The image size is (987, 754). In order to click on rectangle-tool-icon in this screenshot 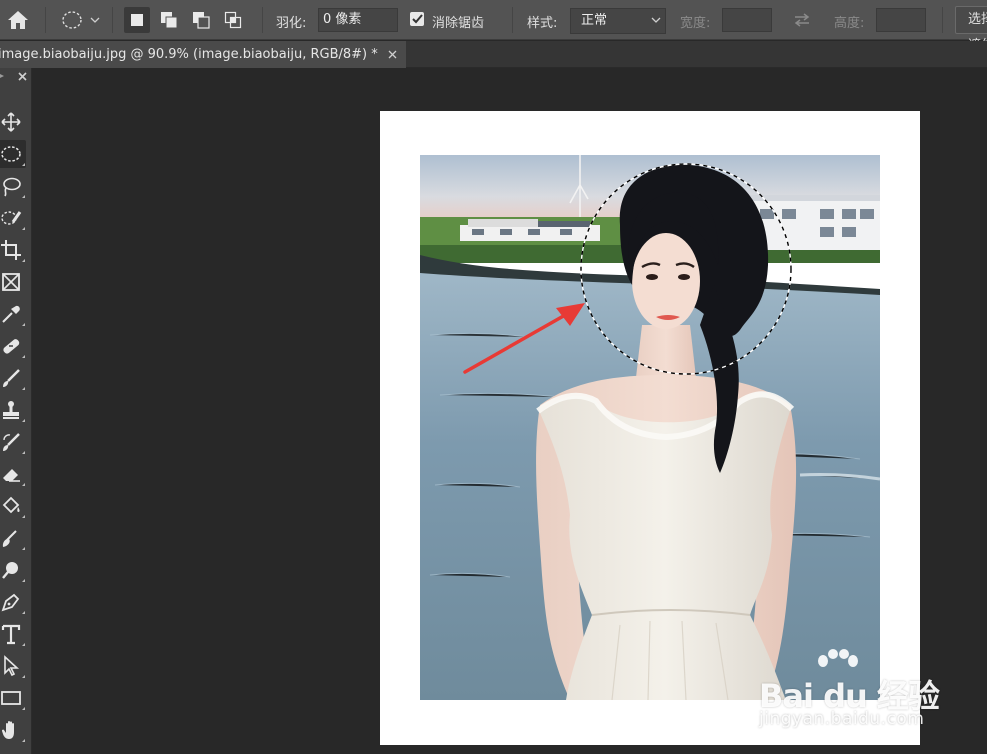, I will do `click(11, 698)`.